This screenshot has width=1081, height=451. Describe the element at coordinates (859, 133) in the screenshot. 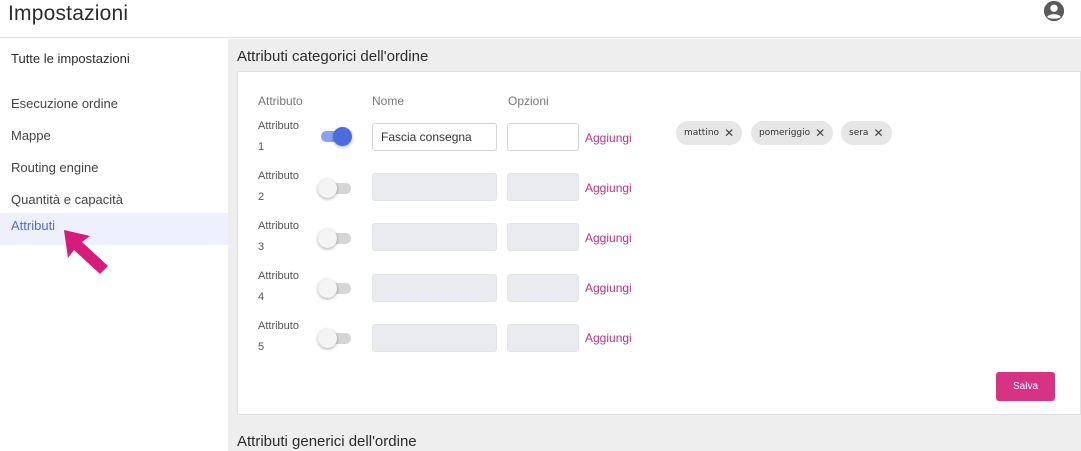

I see `chip-label: sera` at that location.